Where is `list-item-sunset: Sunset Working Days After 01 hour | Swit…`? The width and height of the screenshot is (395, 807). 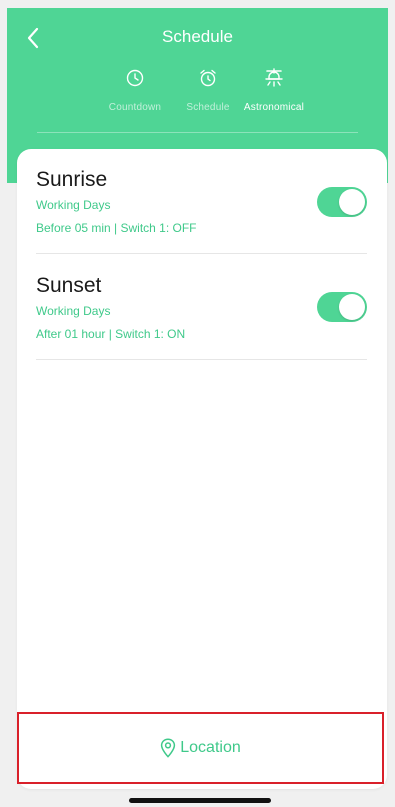 list-item-sunset: Sunset Working Days After 01 hour | Swit… is located at coordinates (201, 317).